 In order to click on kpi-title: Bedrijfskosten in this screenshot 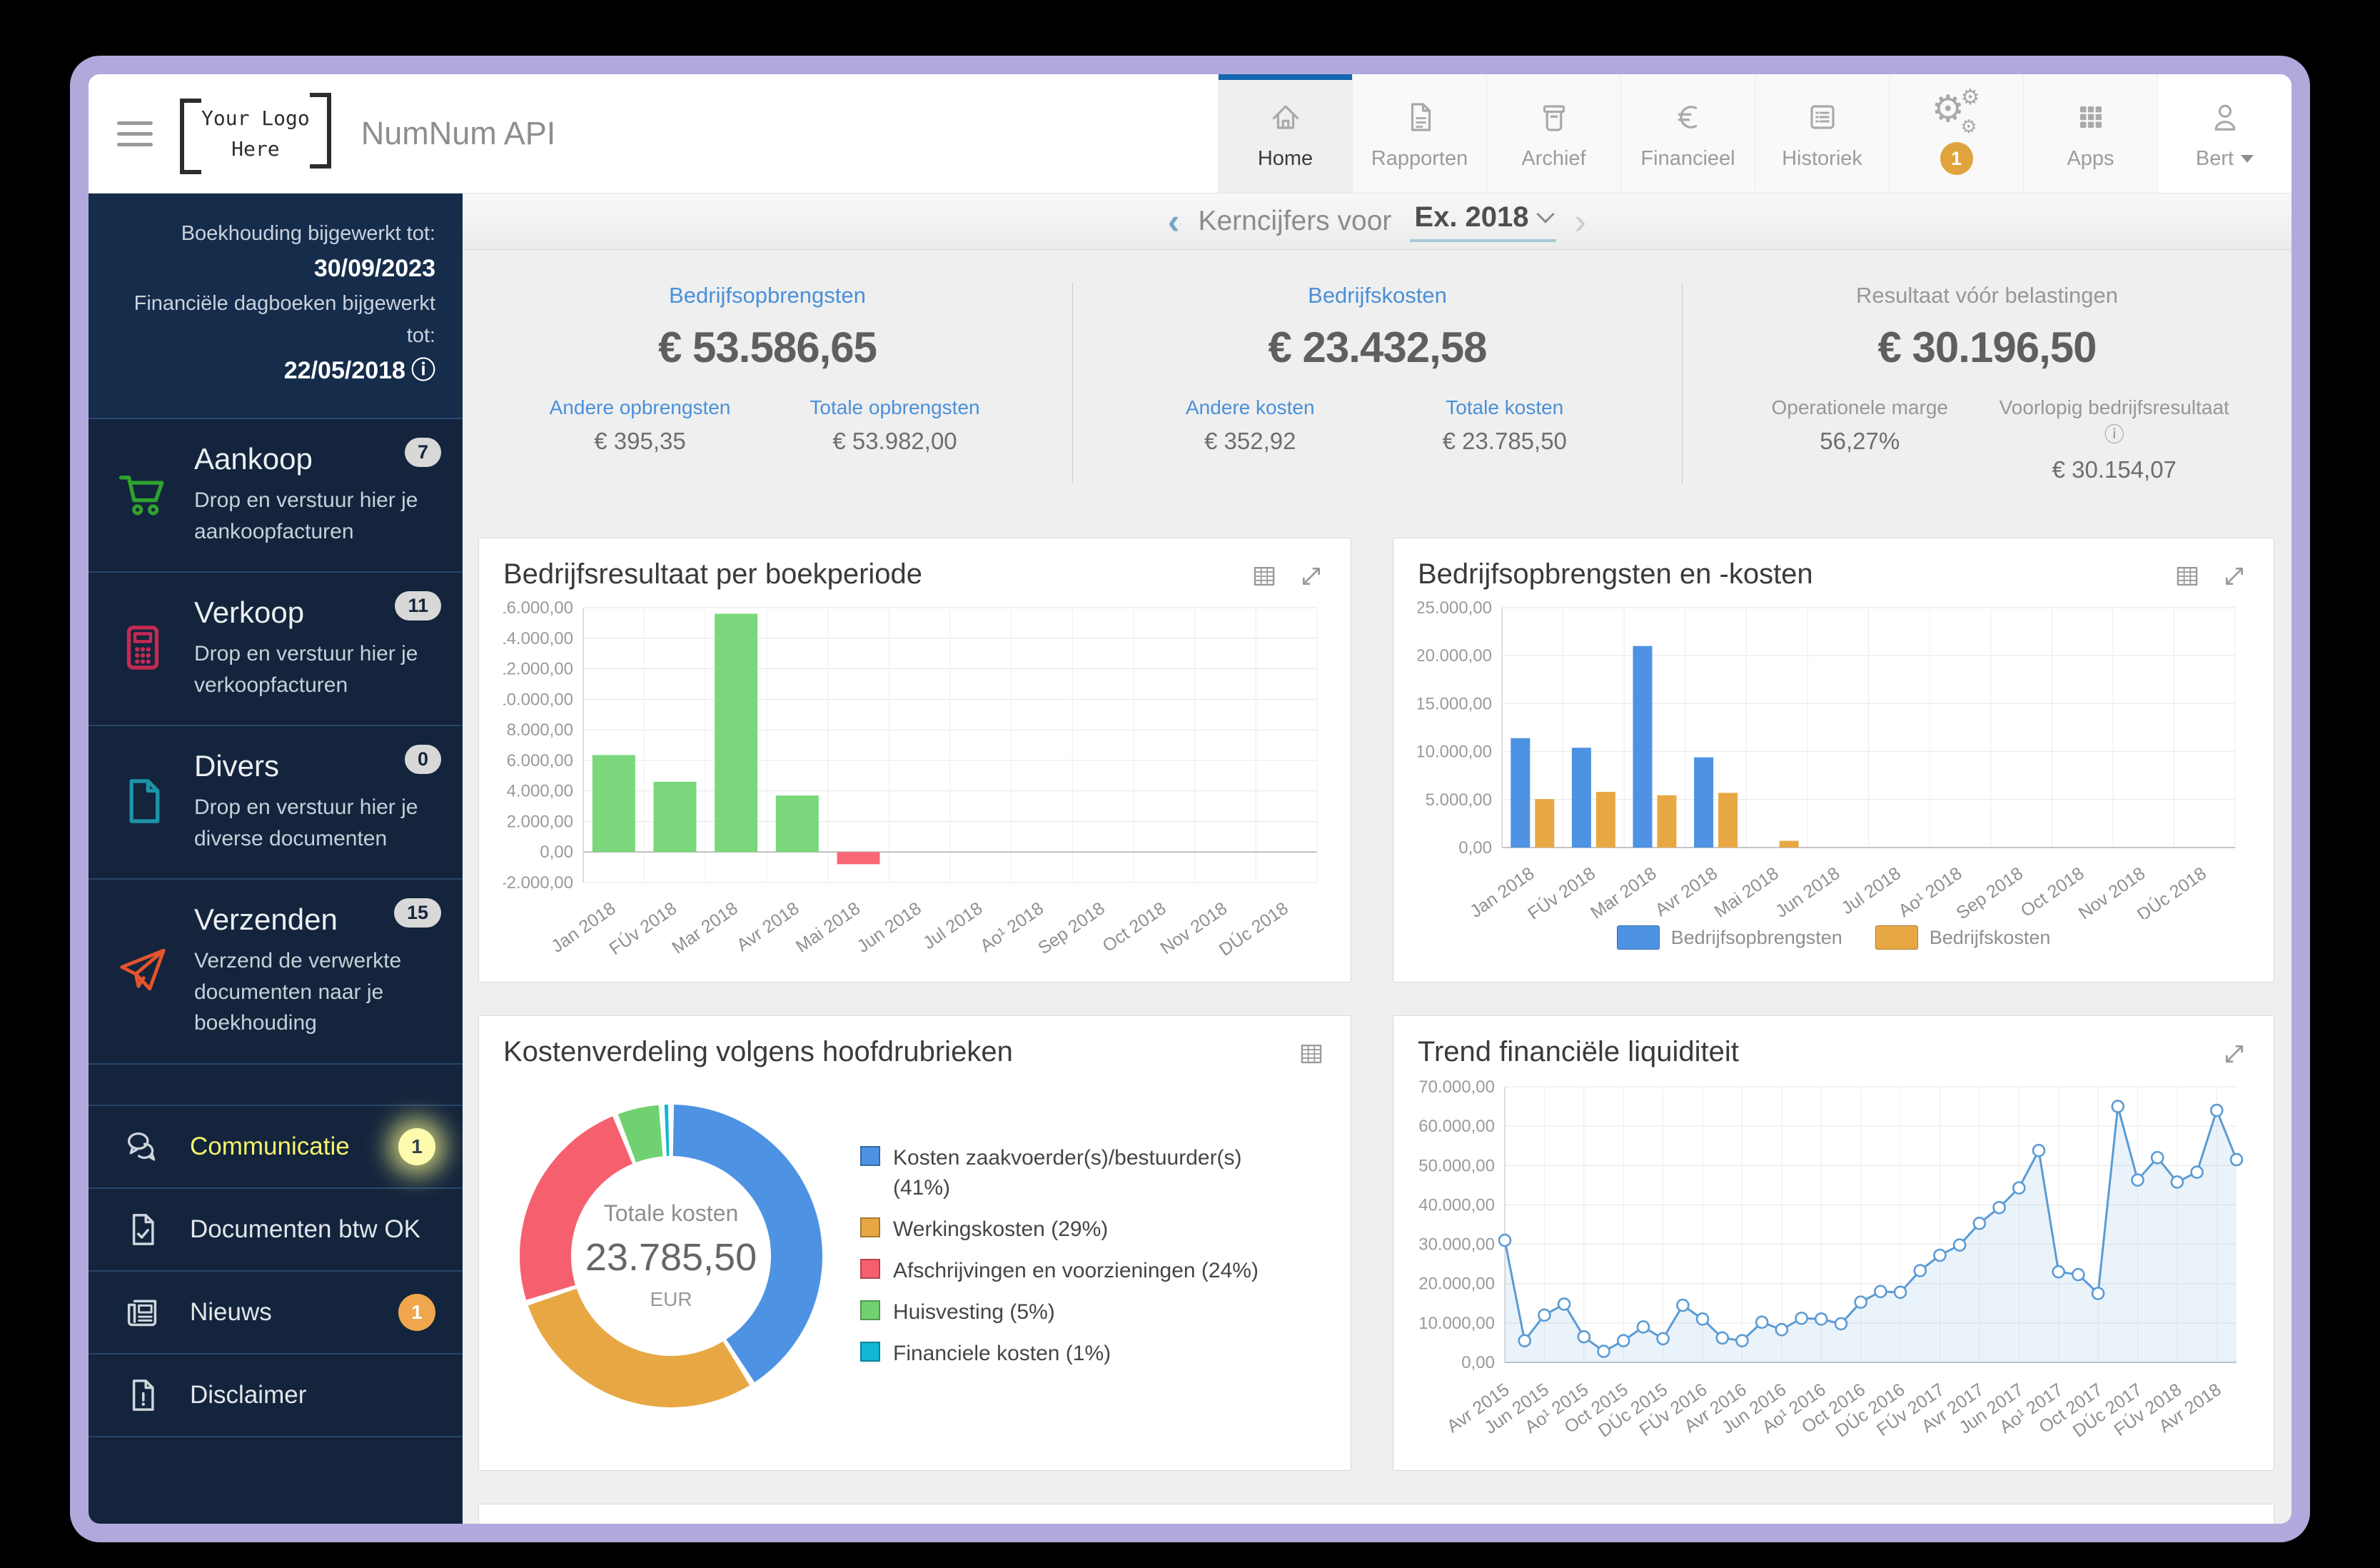, I will do `click(1377, 295)`.